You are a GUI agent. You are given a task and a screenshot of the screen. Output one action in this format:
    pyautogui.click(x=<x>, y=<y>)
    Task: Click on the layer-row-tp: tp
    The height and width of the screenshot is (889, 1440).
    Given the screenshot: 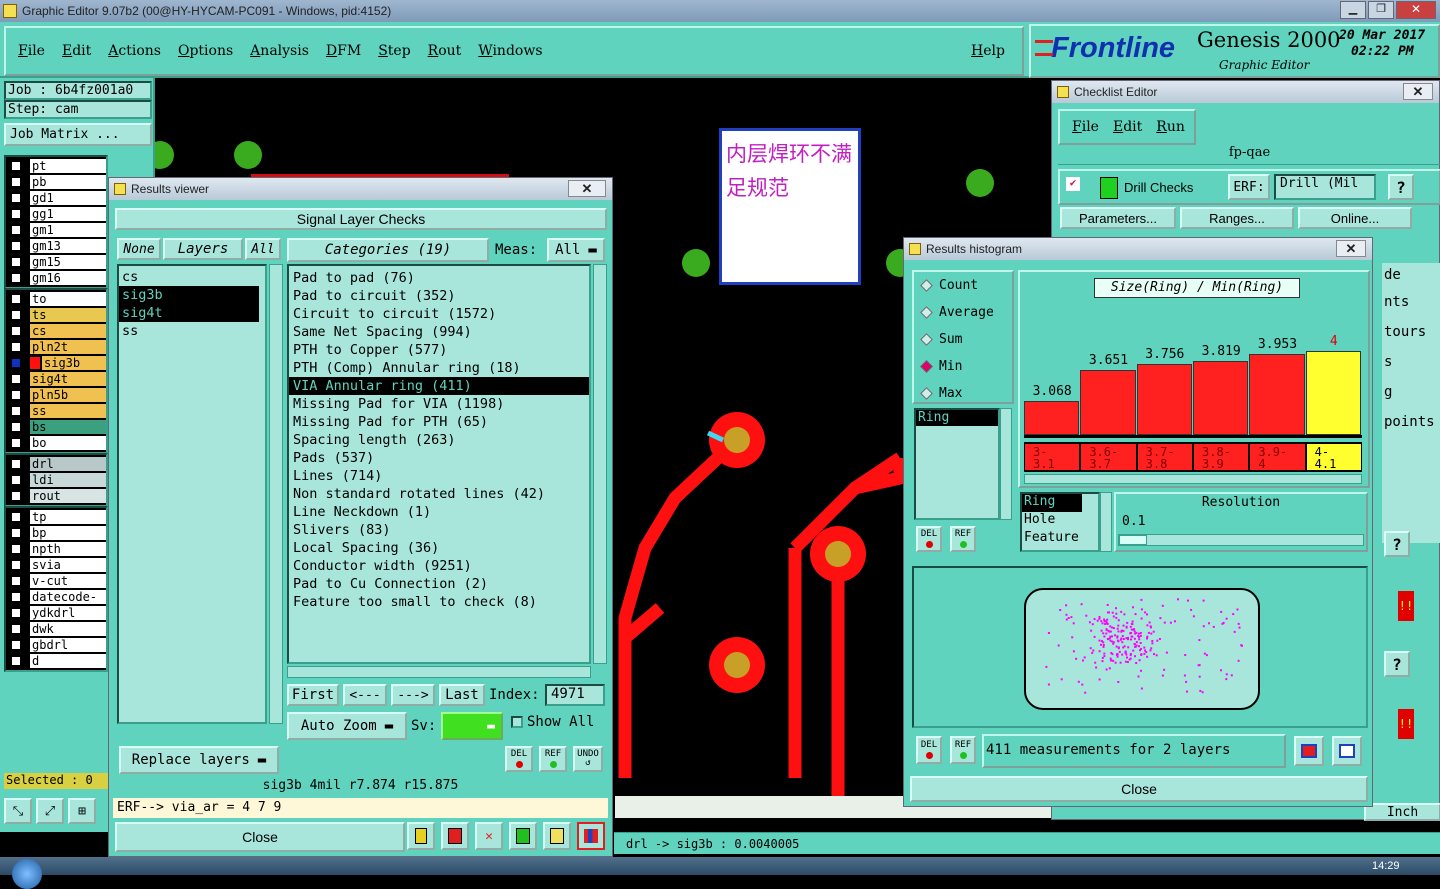 What is the action you would take?
    pyautogui.click(x=56, y=517)
    